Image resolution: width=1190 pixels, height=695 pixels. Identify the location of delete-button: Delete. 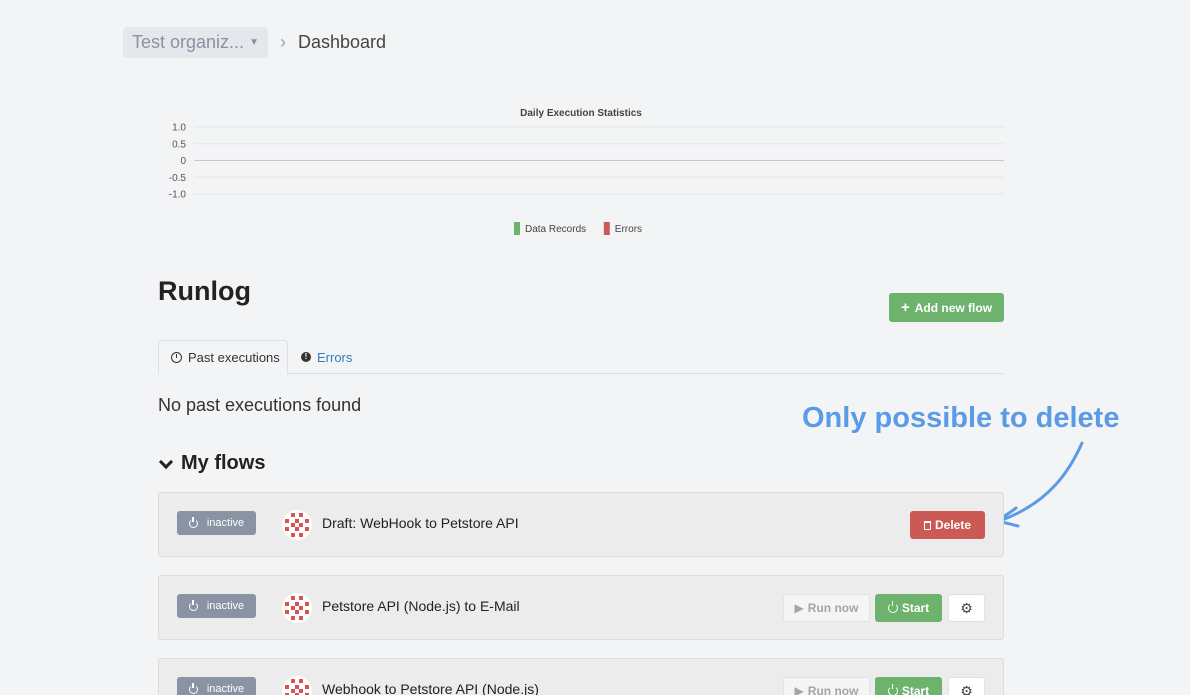
(947, 525).